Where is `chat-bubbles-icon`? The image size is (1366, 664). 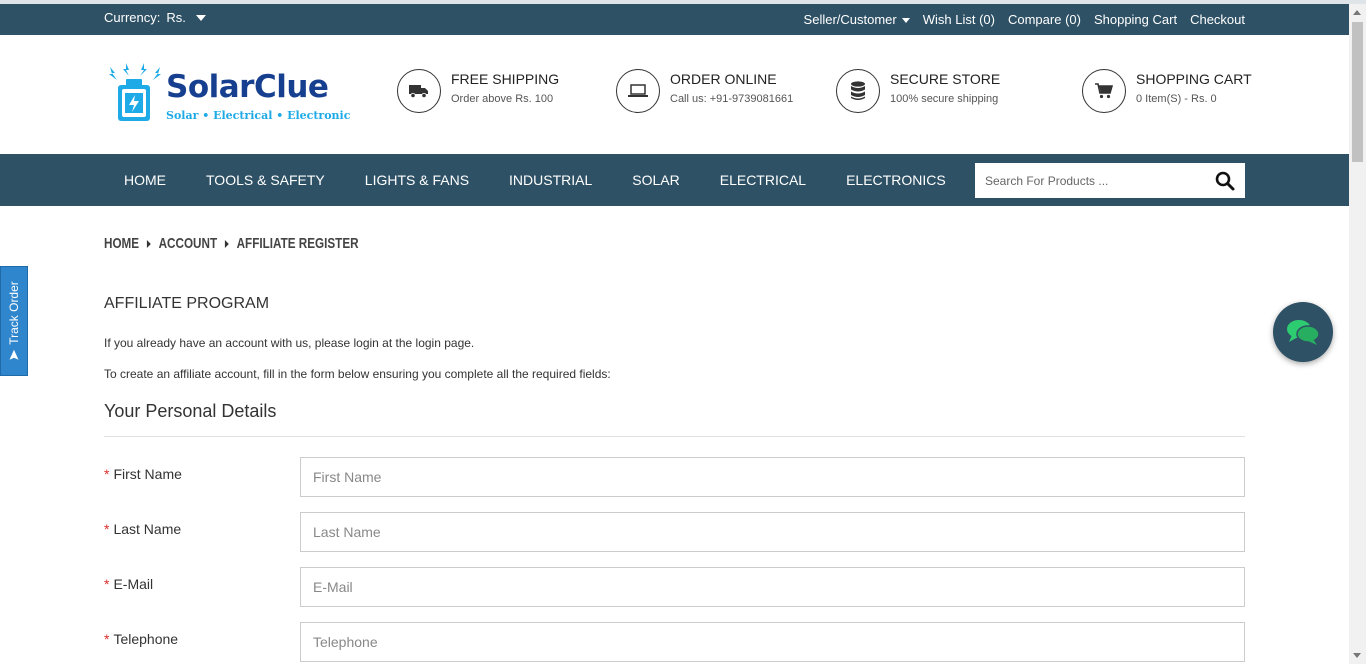
chat-bubbles-icon is located at coordinates (1303, 332).